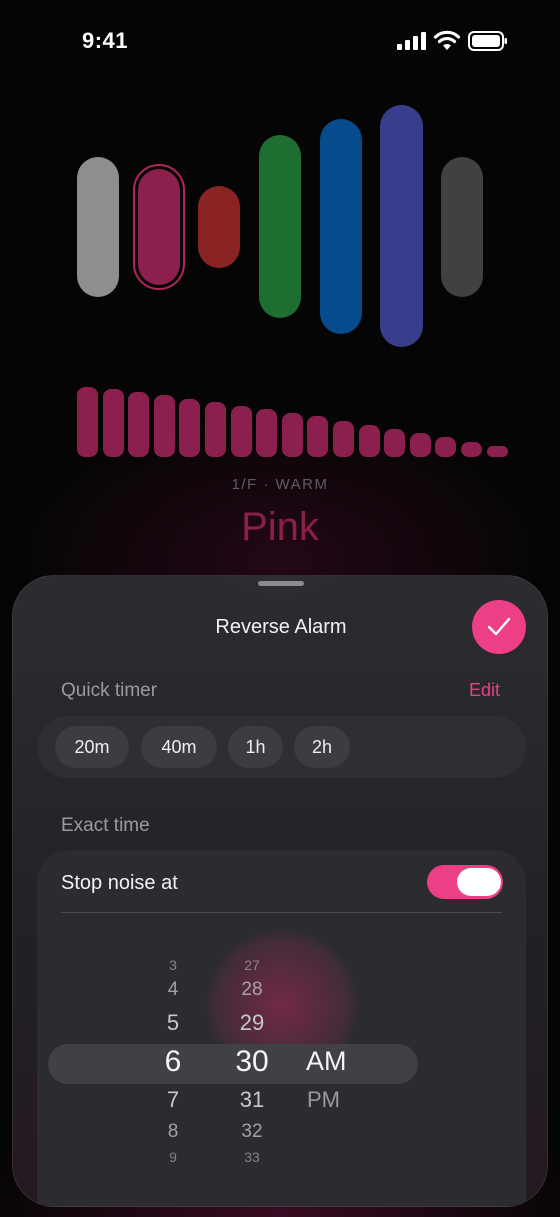  Describe the element at coordinates (179, 747) in the screenshot. I see `quick-timer-40m: 40m` at that location.